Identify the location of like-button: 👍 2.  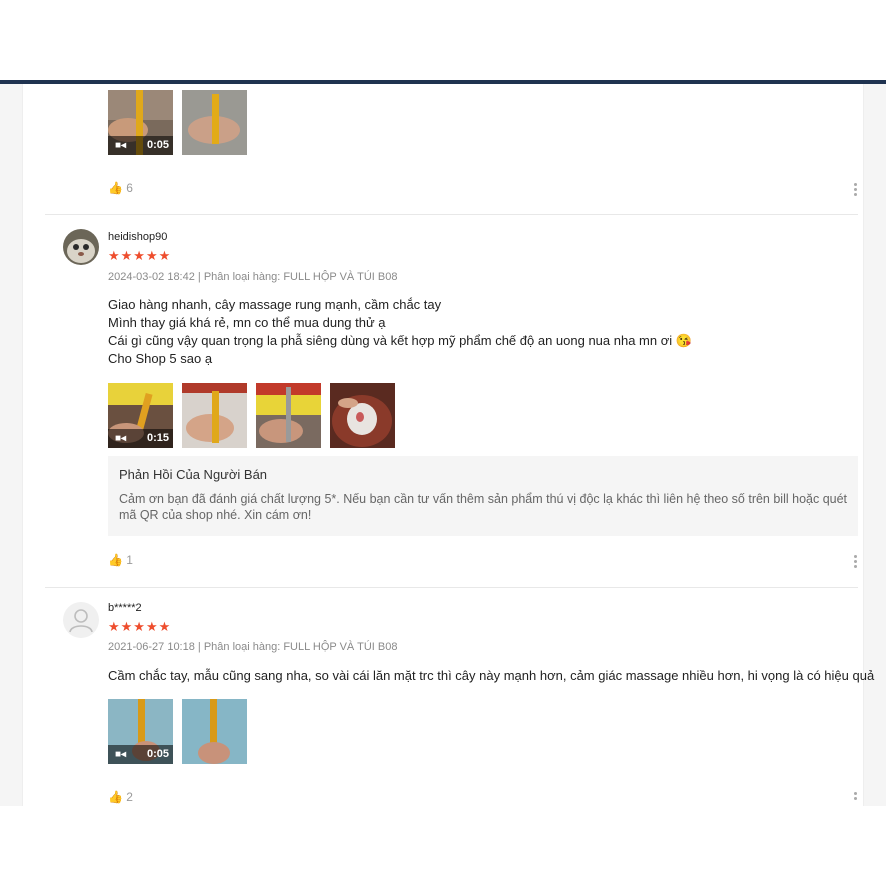
(120, 797).